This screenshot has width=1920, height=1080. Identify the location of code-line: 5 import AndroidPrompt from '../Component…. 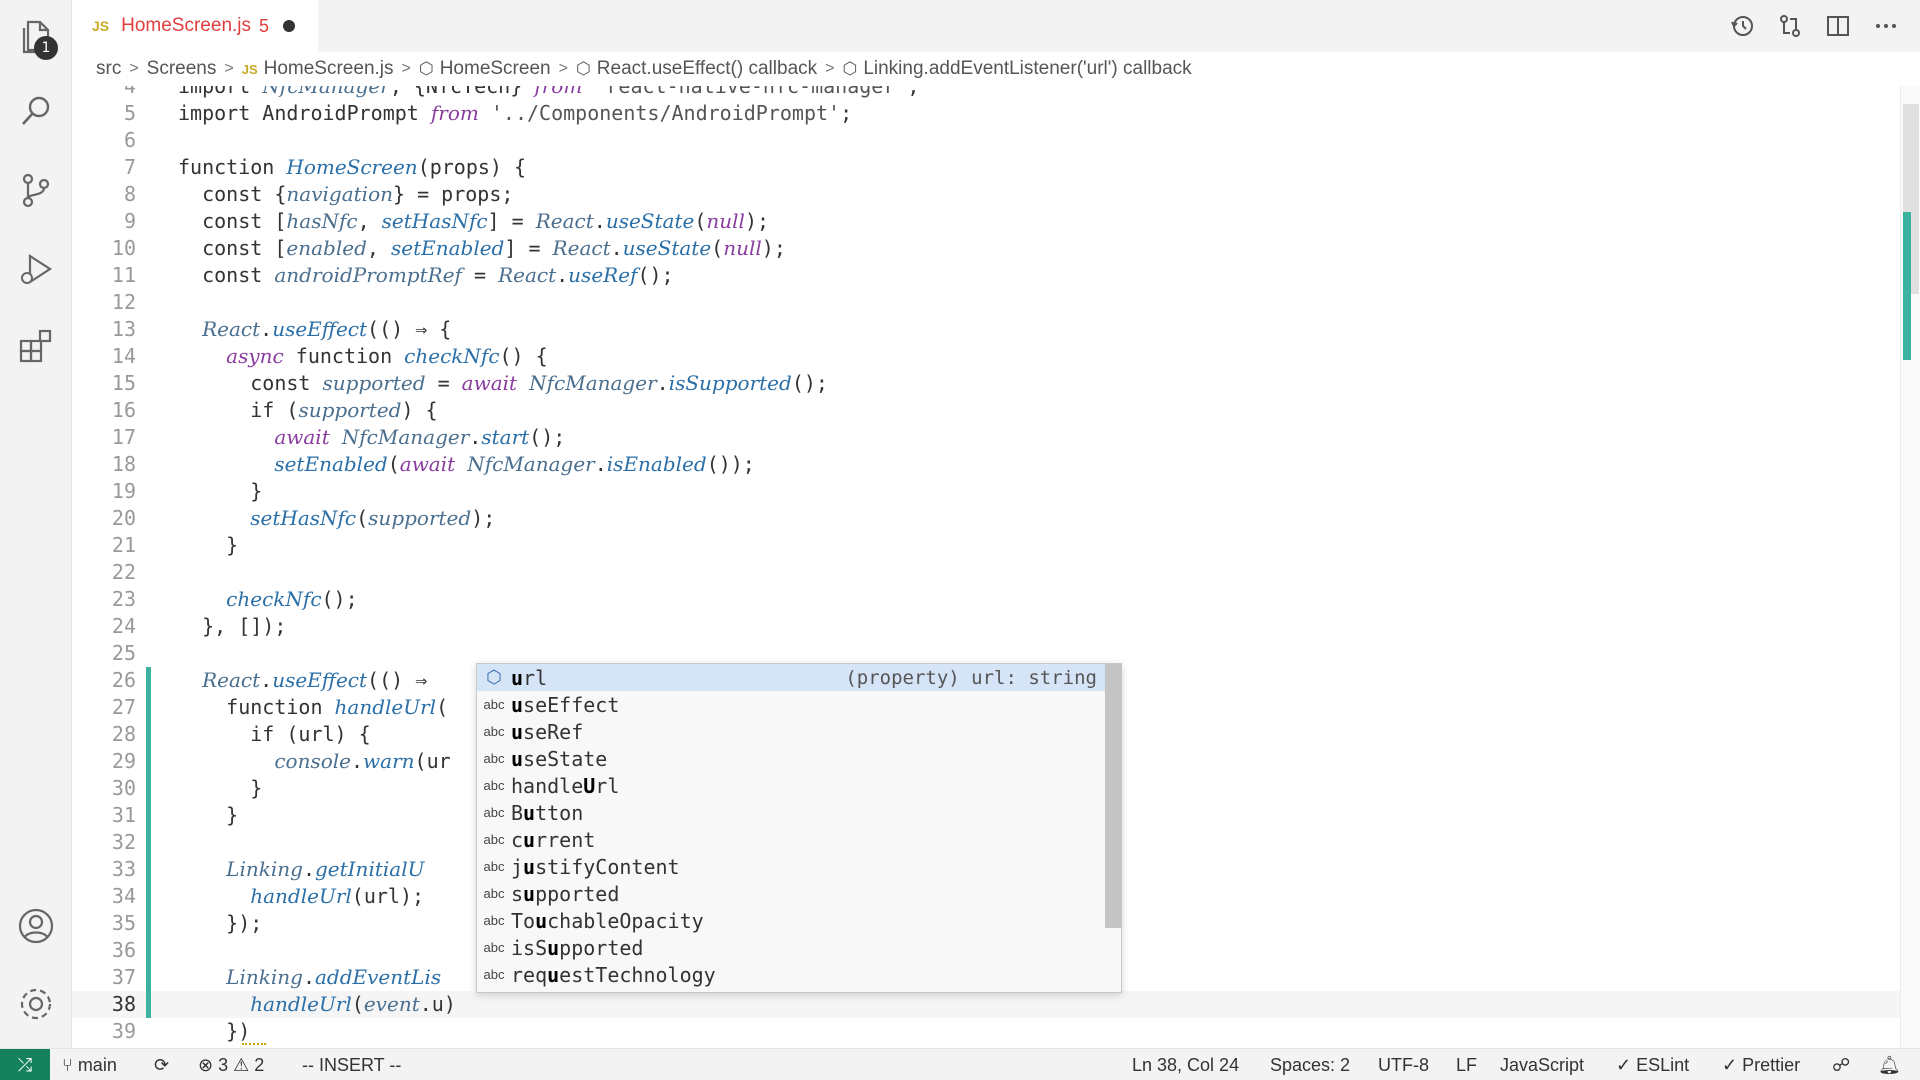
(986, 113).